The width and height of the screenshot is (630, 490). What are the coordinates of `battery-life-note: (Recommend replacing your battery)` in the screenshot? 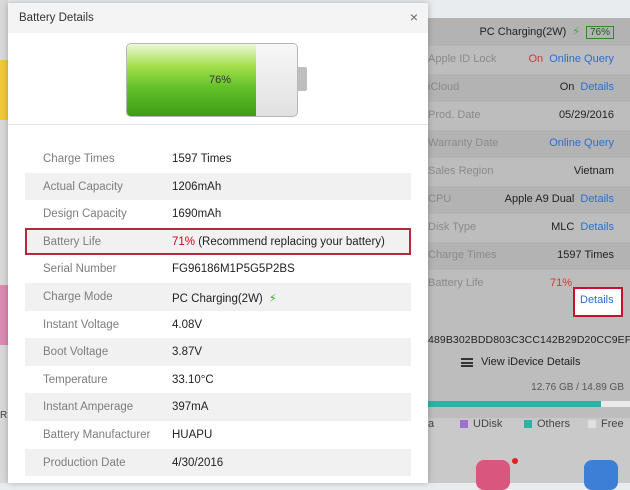 It's located at (290, 241).